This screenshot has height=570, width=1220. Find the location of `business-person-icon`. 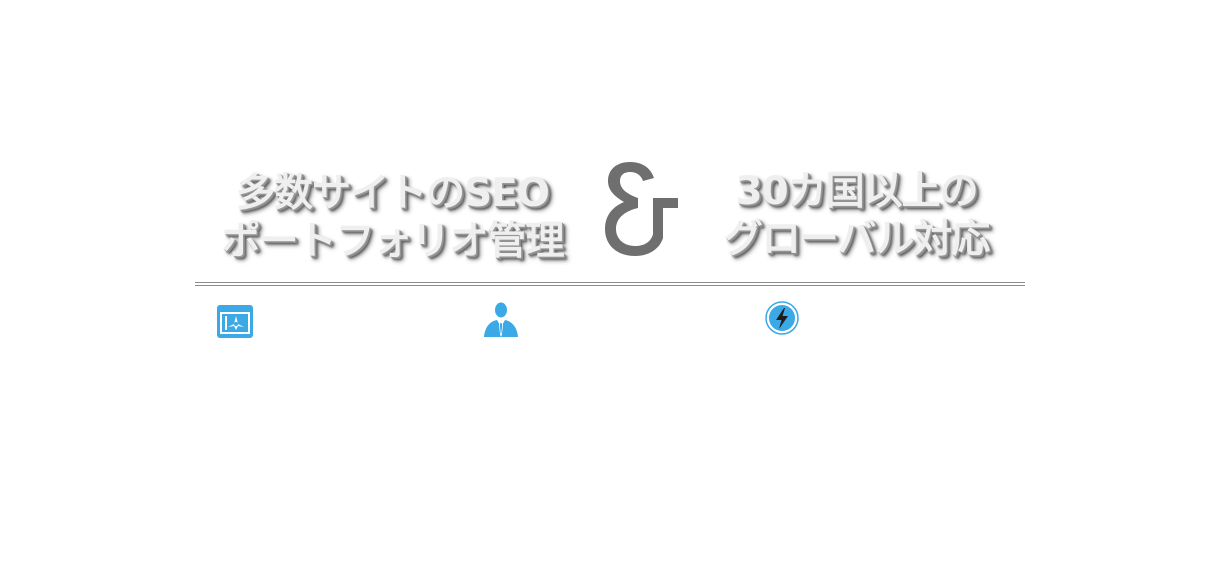

business-person-icon is located at coordinates (501, 319).